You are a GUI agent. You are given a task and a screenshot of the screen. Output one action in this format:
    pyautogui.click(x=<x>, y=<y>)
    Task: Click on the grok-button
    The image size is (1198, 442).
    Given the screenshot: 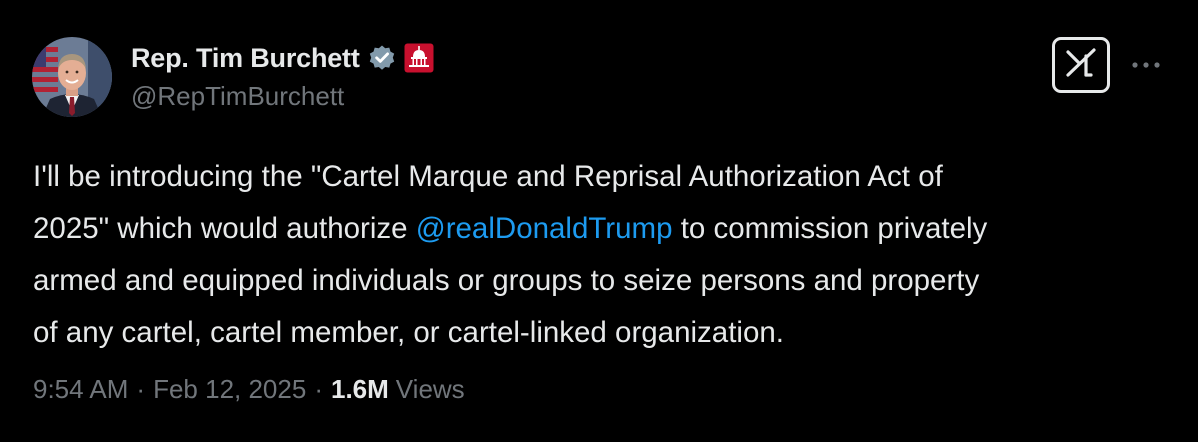 What is the action you would take?
    pyautogui.click(x=1081, y=65)
    